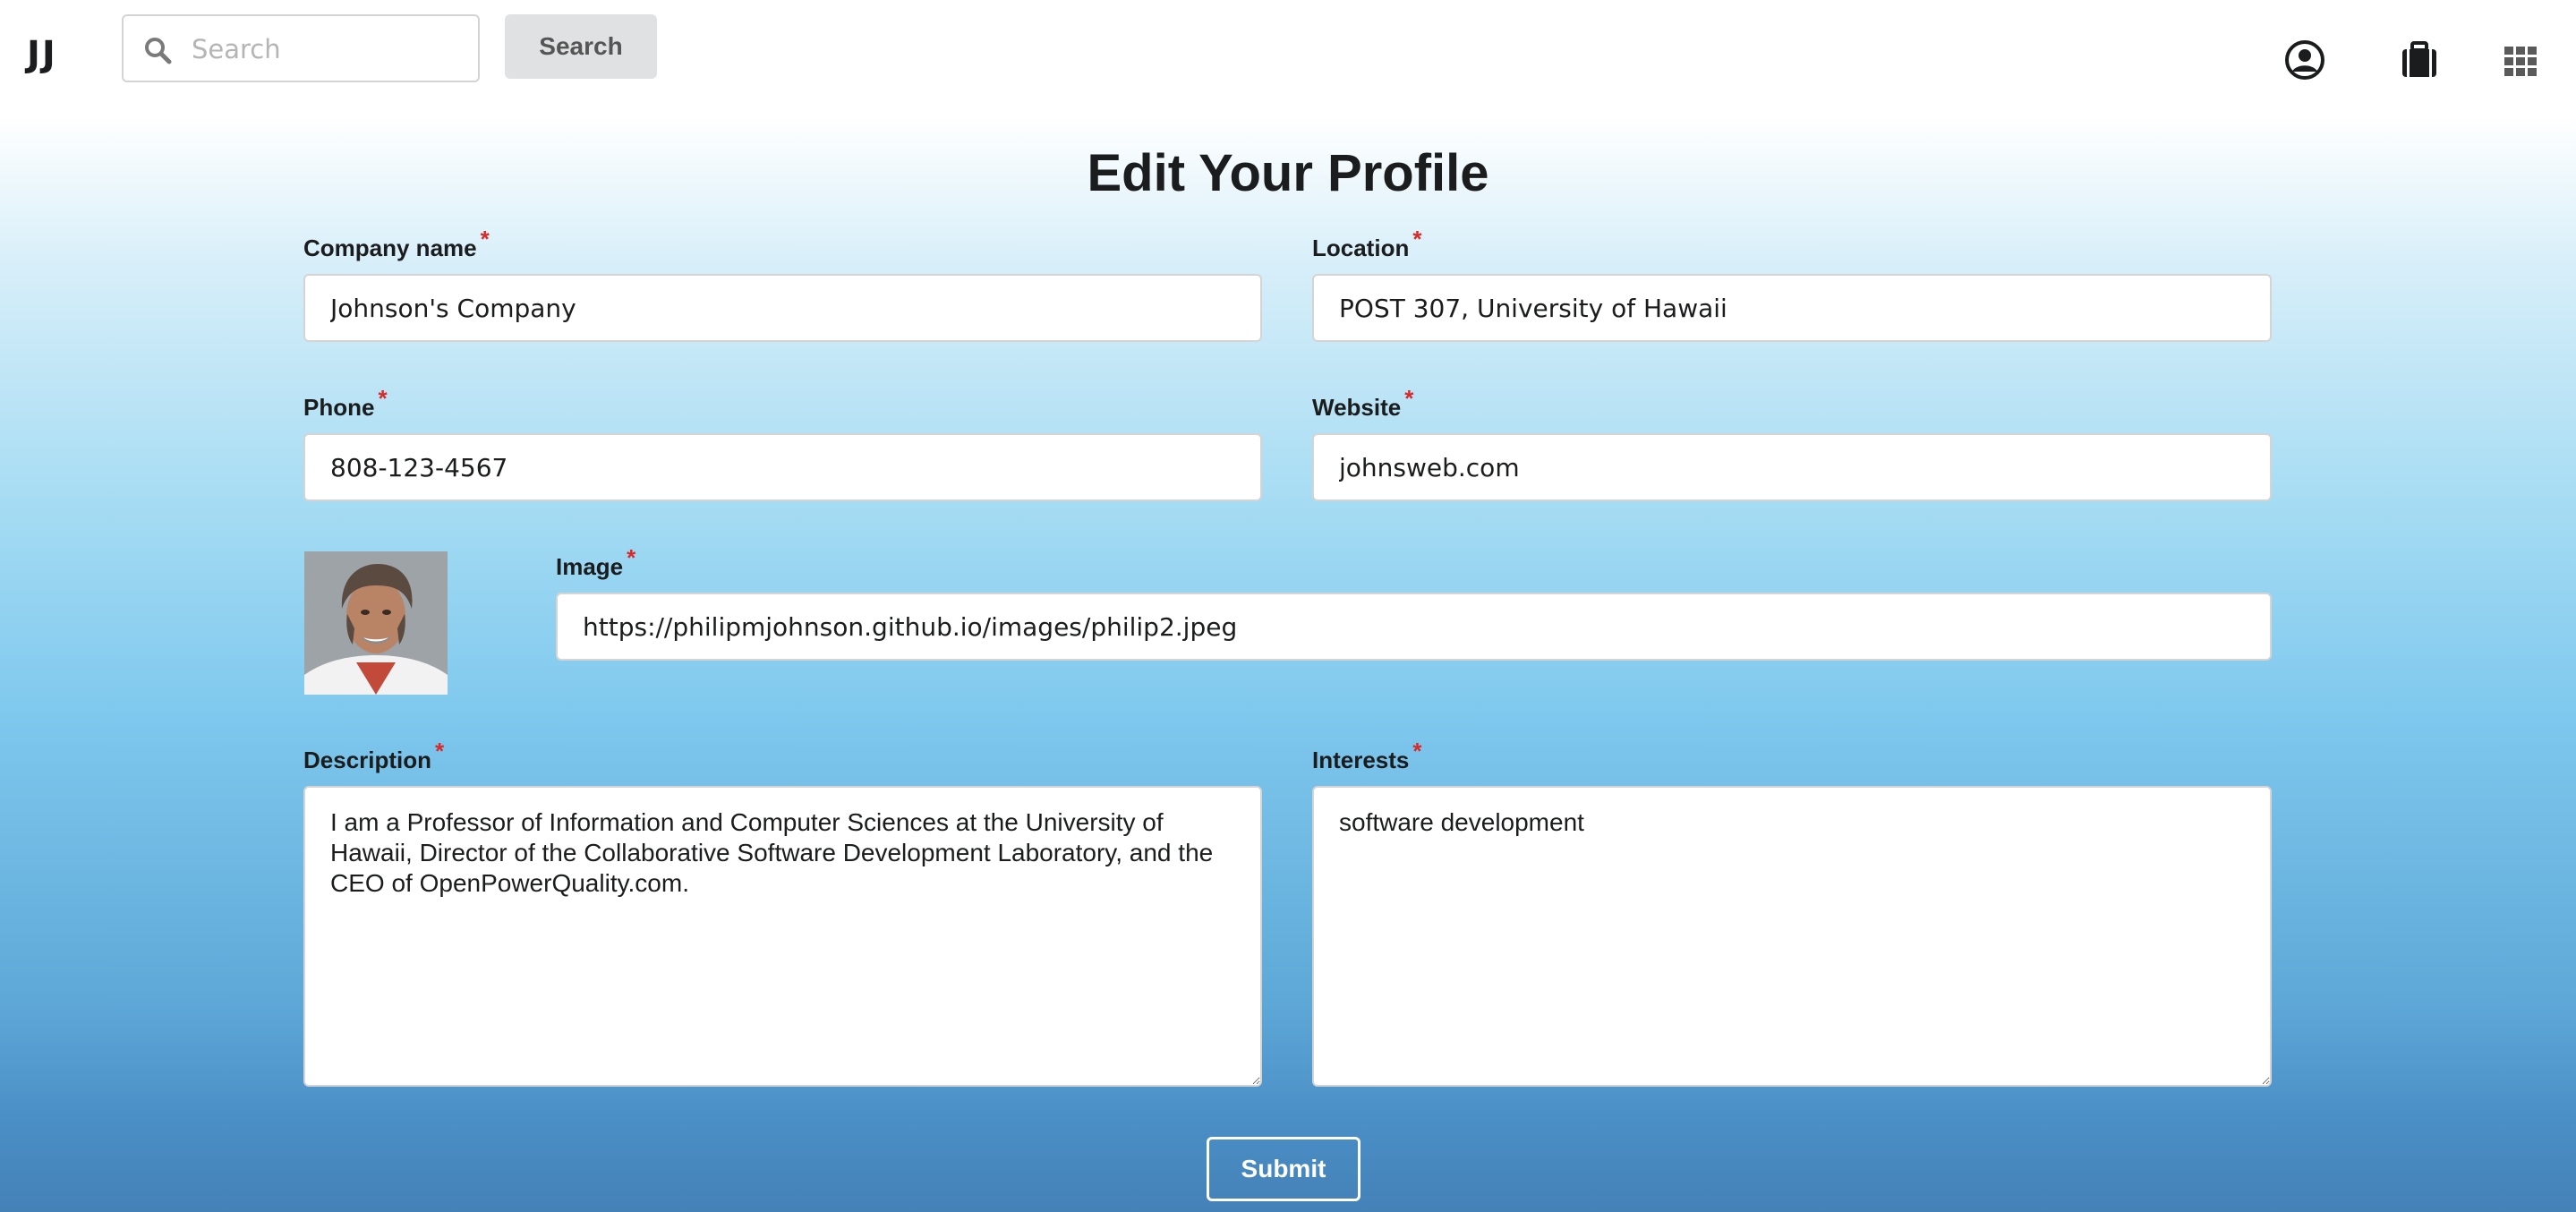  What do you see at coordinates (2520, 61) in the screenshot?
I see `apps-grid-icon` at bounding box center [2520, 61].